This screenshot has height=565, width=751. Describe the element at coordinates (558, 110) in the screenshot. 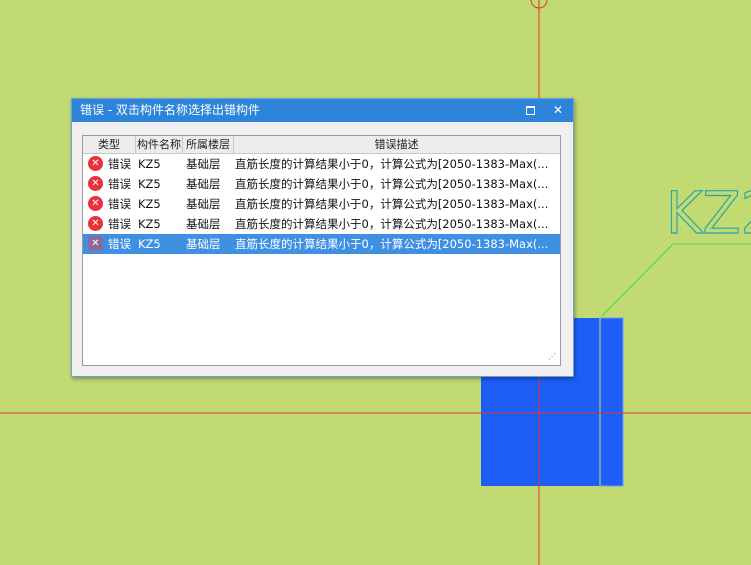

I see `close-button: ✕` at that location.